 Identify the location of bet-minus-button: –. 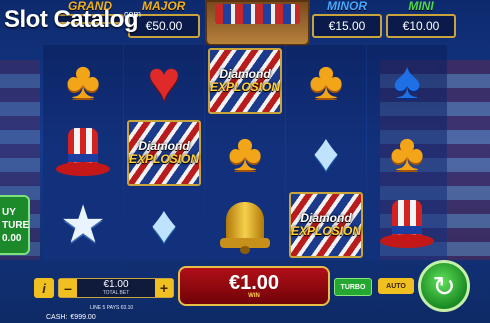
(68, 288).